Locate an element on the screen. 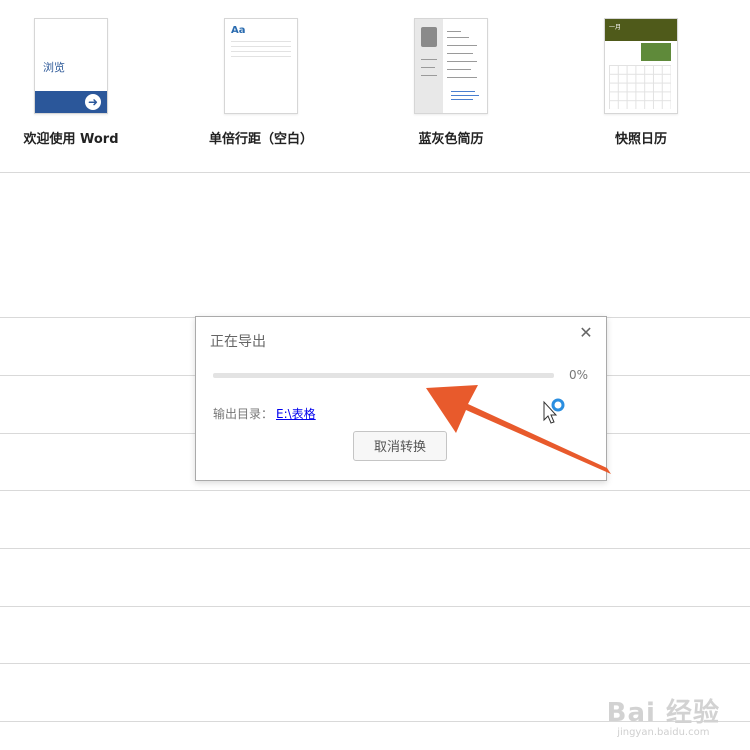  calendar-grid is located at coordinates (640, 87).